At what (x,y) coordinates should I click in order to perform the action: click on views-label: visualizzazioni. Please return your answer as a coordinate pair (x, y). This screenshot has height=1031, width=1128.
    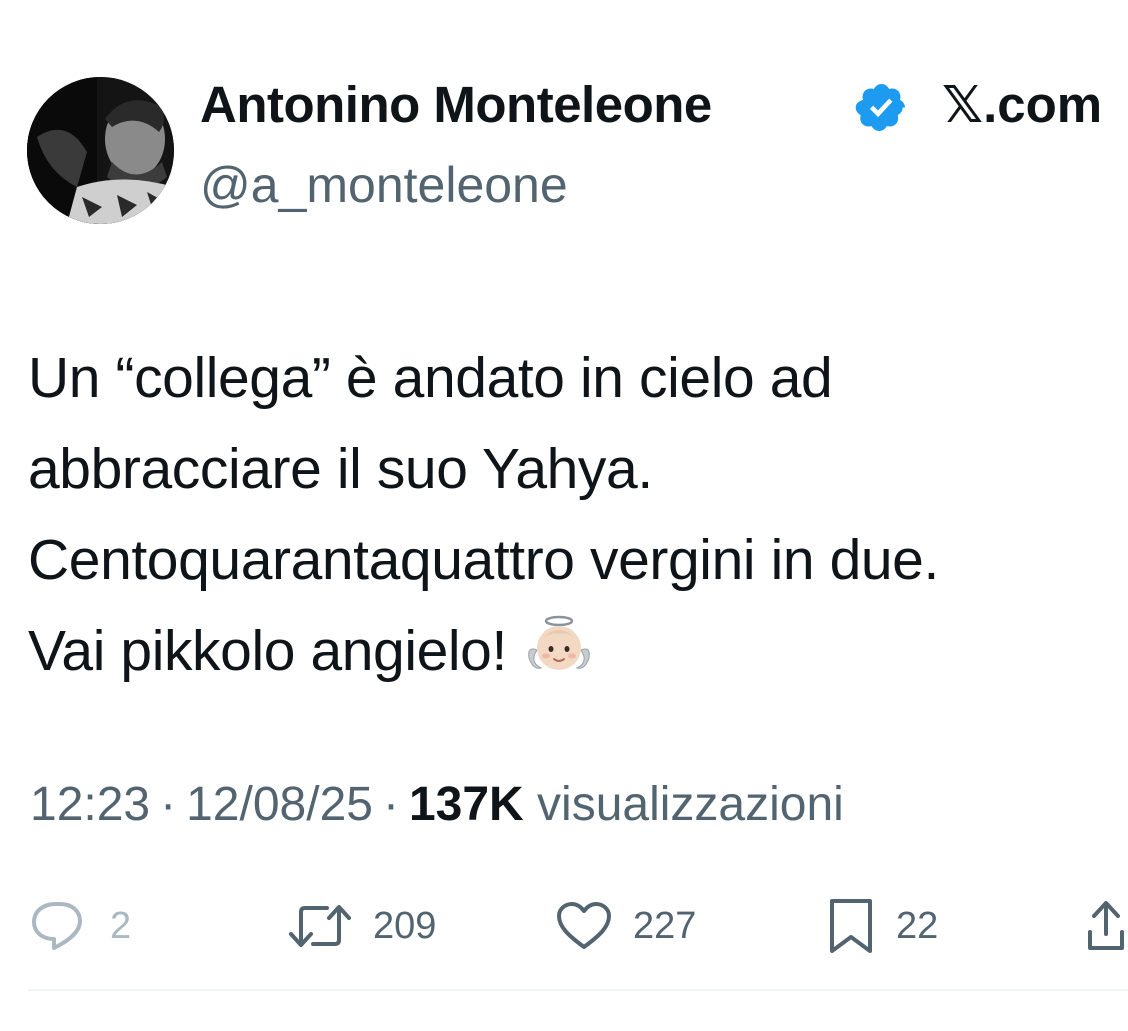
    Looking at the image, I should click on (690, 804).